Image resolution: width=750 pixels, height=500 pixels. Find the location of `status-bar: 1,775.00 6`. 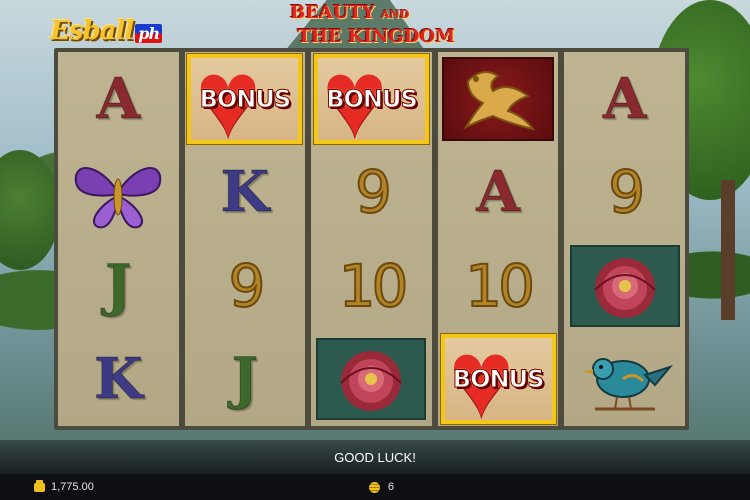

status-bar: 1,775.00 6 is located at coordinates (375, 487).